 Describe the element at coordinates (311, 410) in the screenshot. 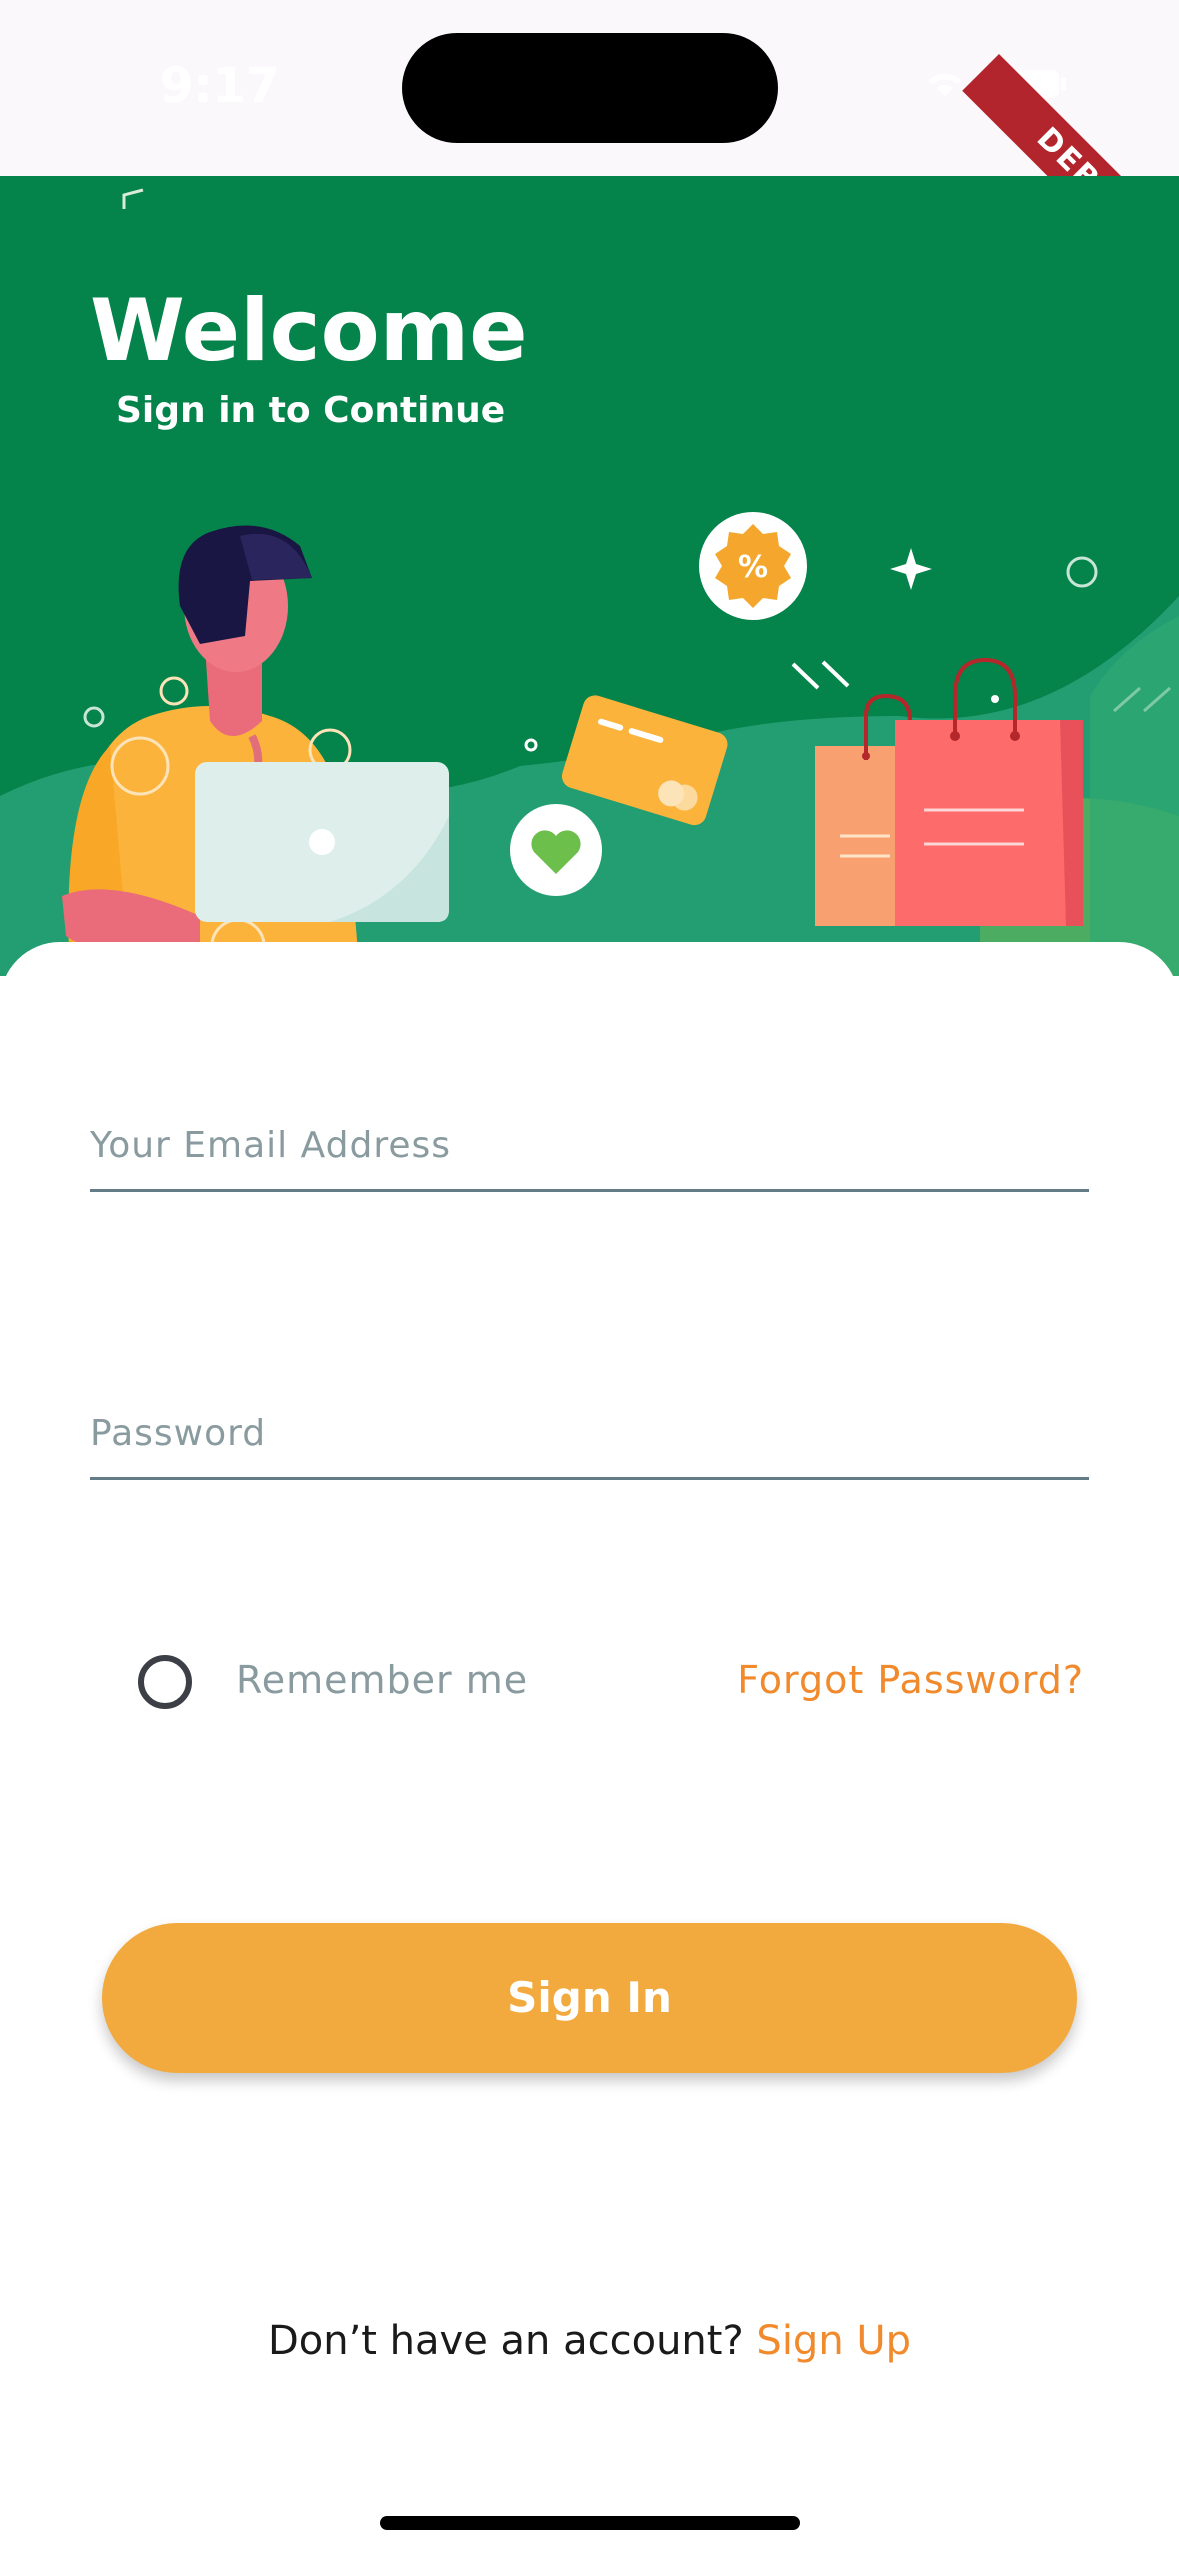

I see `page-subtitle: Sign in to Continue` at that location.